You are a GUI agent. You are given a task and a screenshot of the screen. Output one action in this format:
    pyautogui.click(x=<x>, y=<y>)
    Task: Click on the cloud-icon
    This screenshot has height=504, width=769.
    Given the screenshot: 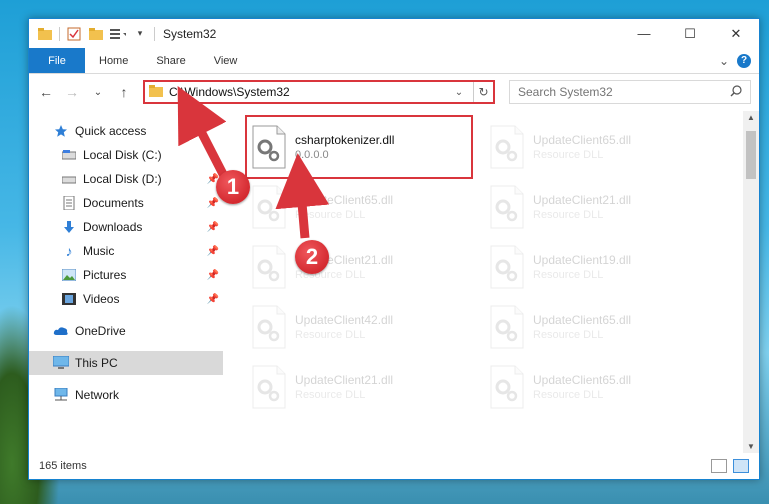 What is the action you would take?
    pyautogui.click(x=61, y=331)
    